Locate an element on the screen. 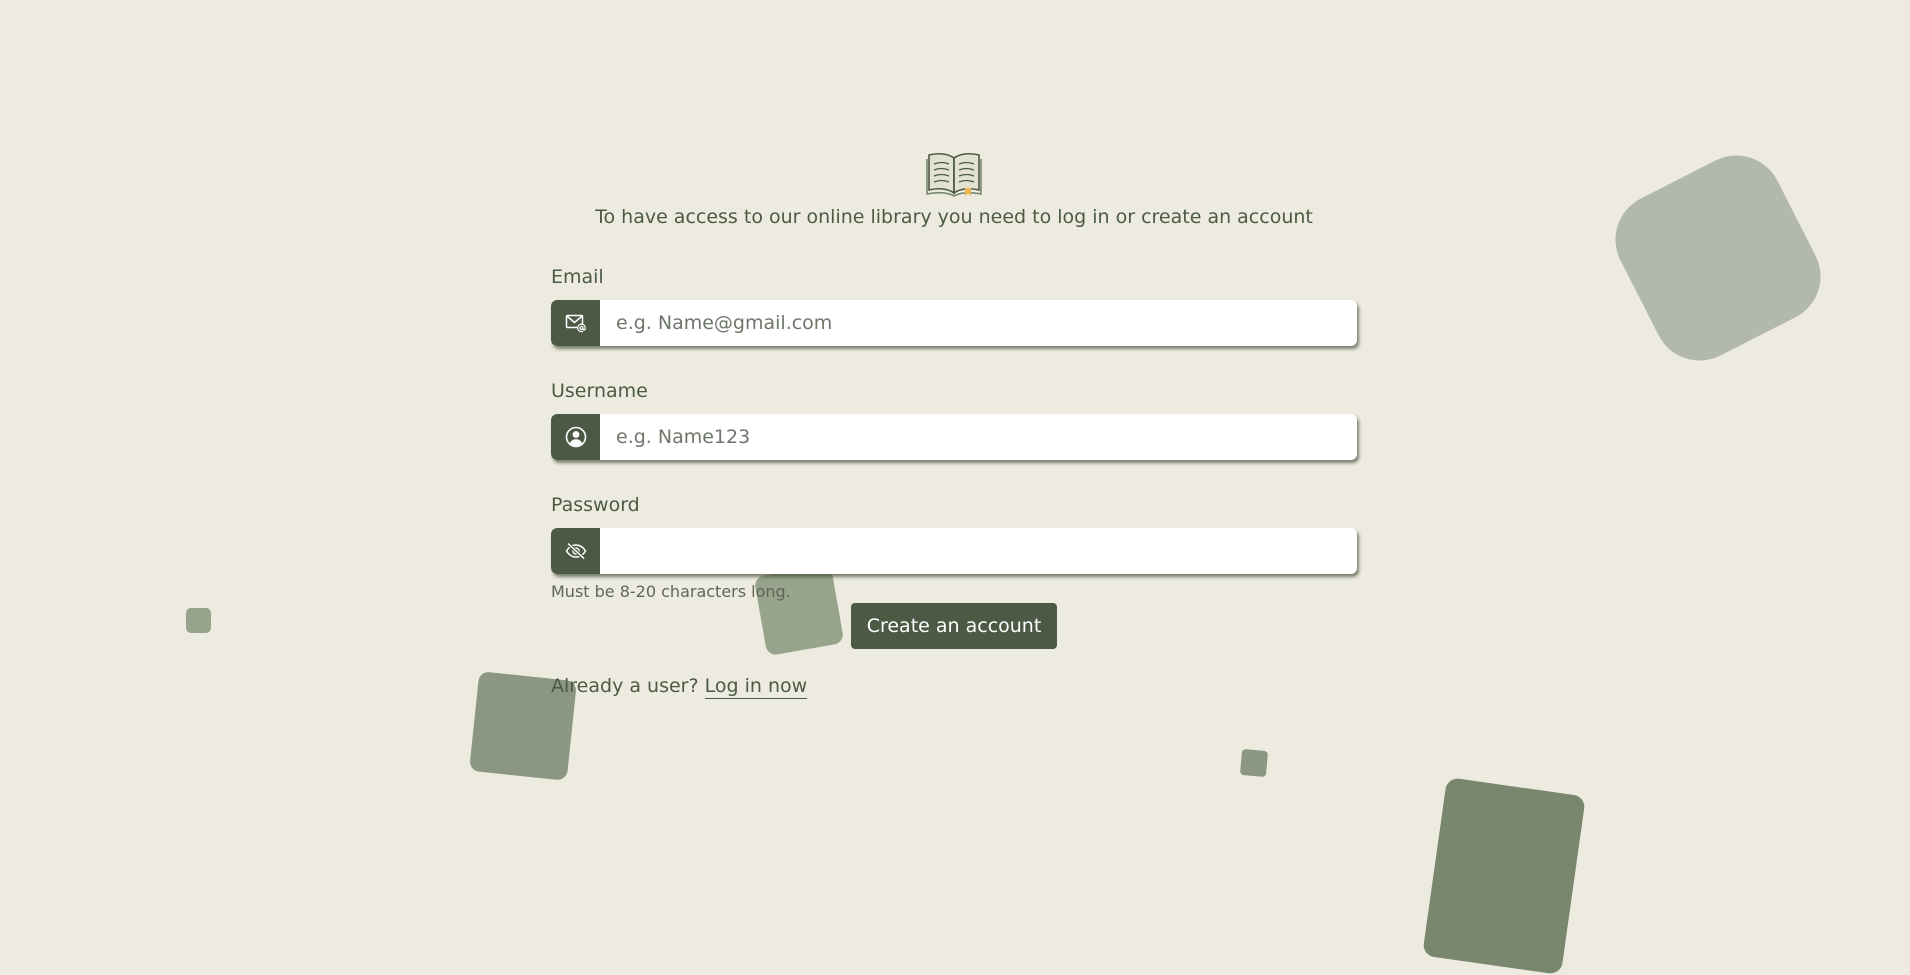 This screenshot has width=1910, height=975. email-field is located at coordinates (978, 323).